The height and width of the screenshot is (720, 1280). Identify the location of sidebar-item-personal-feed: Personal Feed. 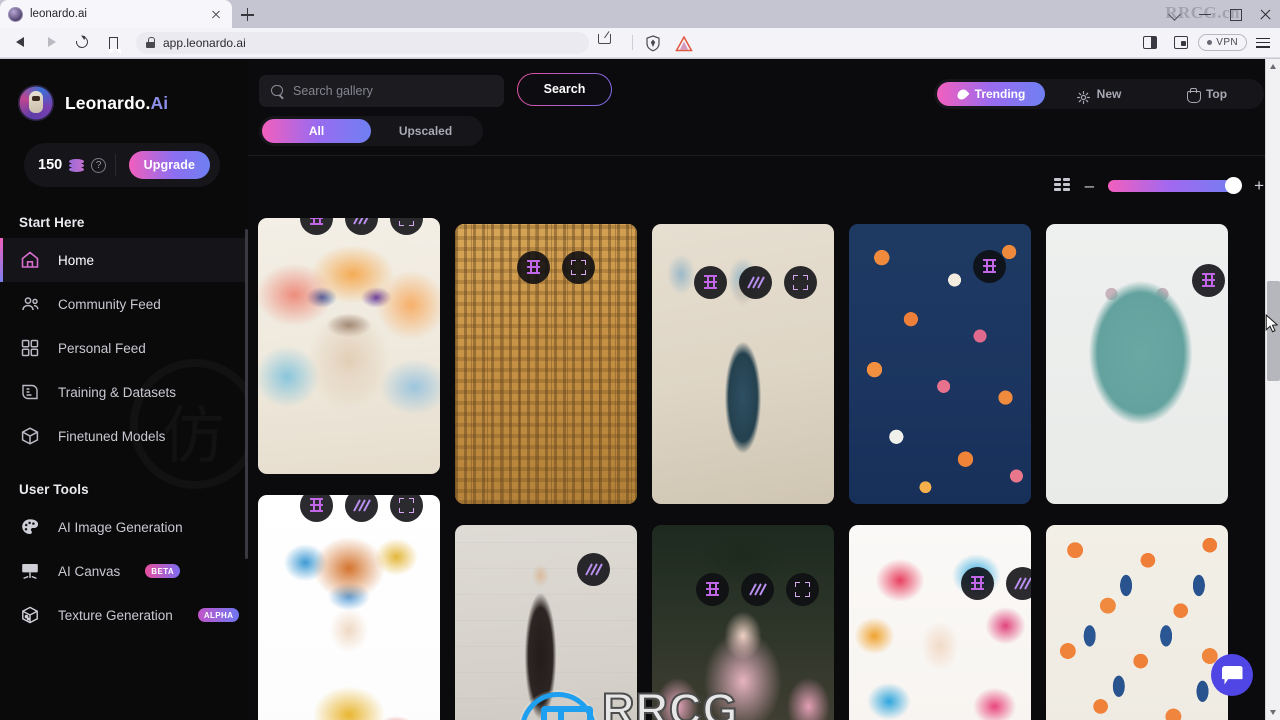
(124, 348).